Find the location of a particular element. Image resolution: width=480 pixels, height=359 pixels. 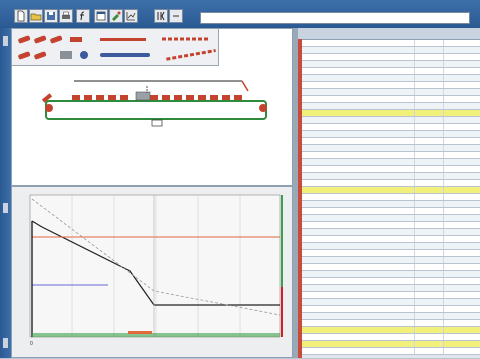

palette-item-blue-belt is located at coordinates (125, 55).